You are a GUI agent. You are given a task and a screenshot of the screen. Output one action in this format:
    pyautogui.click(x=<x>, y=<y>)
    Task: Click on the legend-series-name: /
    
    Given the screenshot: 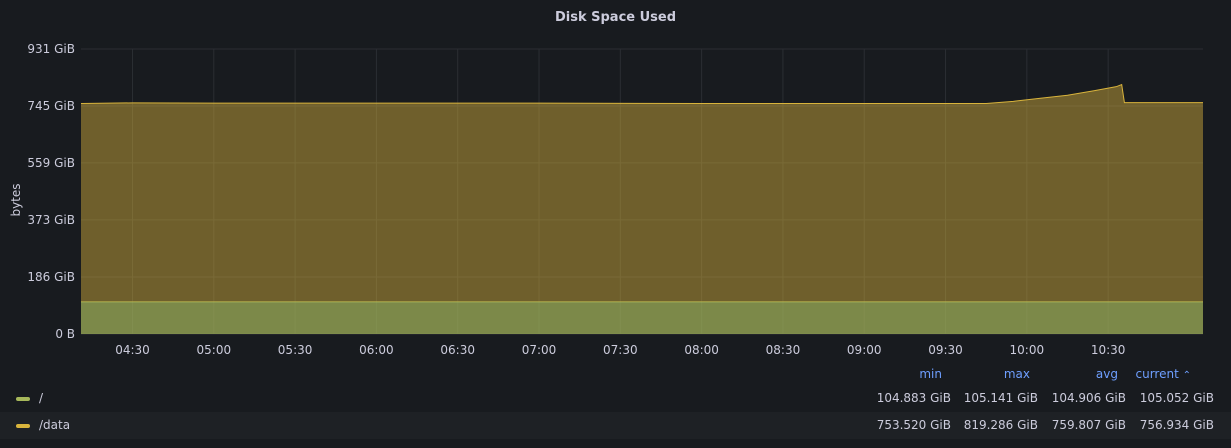 What is the action you would take?
    pyautogui.click(x=41, y=398)
    